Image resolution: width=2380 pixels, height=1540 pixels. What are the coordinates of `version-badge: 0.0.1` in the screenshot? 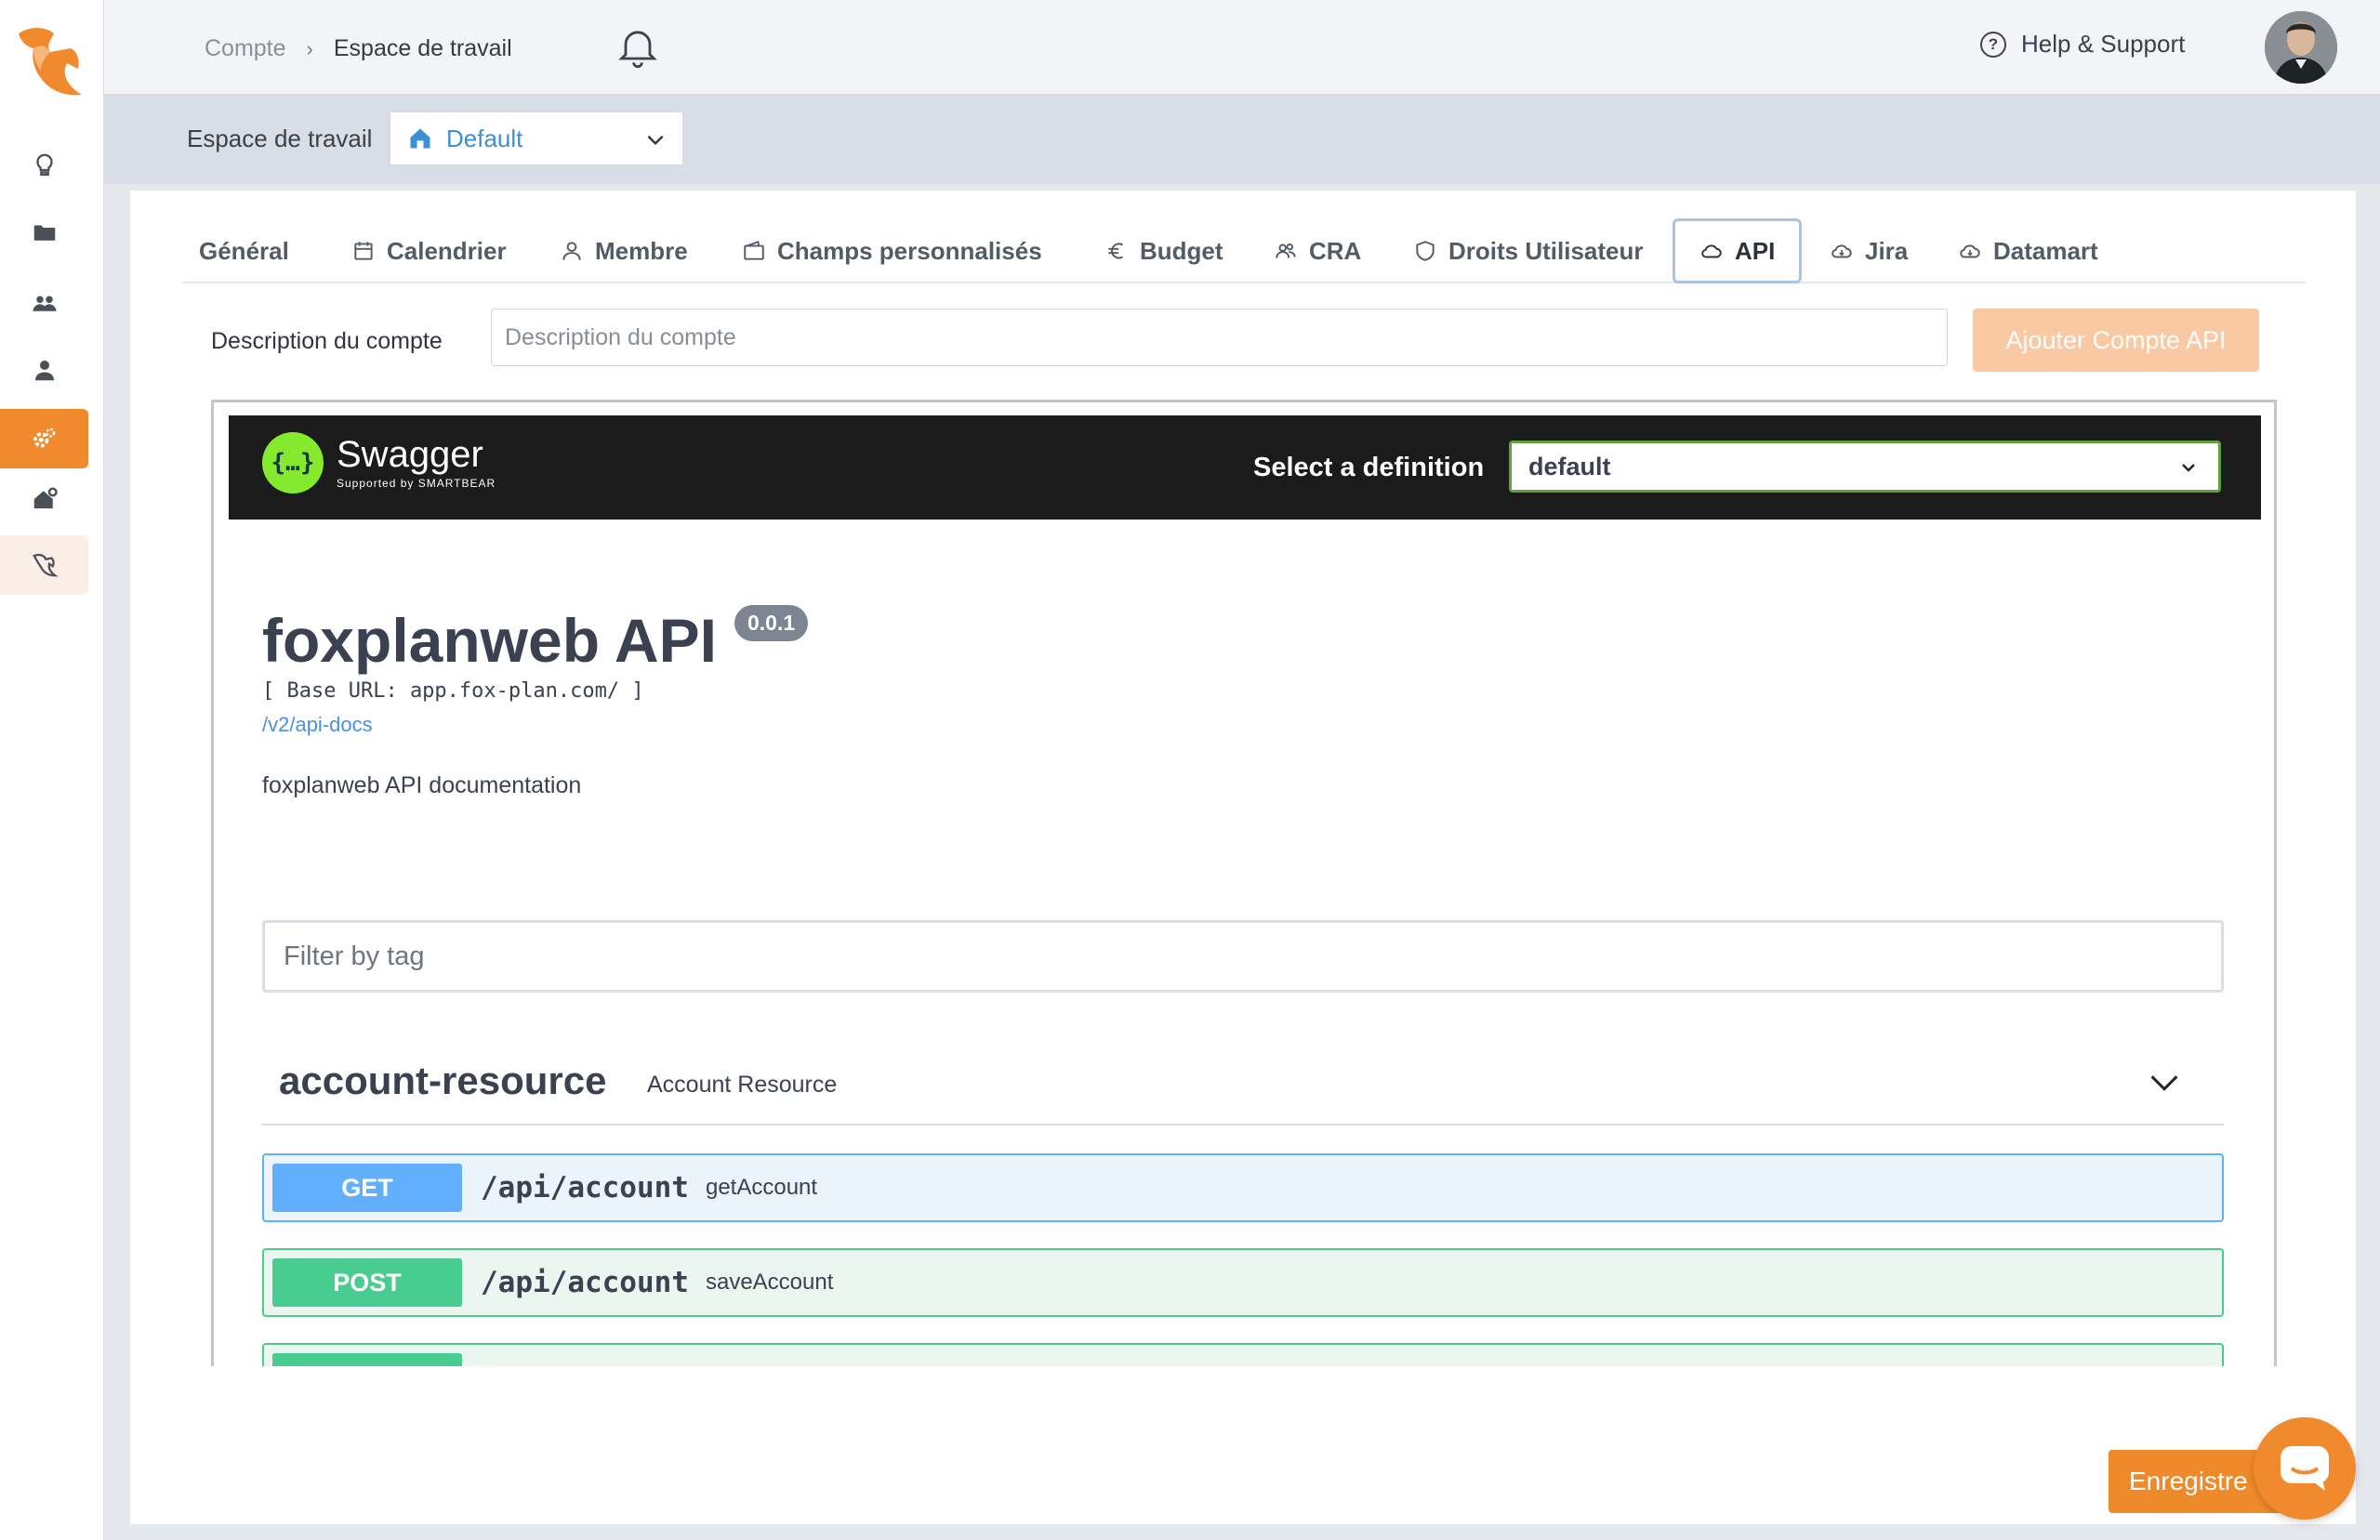 It's located at (771, 623).